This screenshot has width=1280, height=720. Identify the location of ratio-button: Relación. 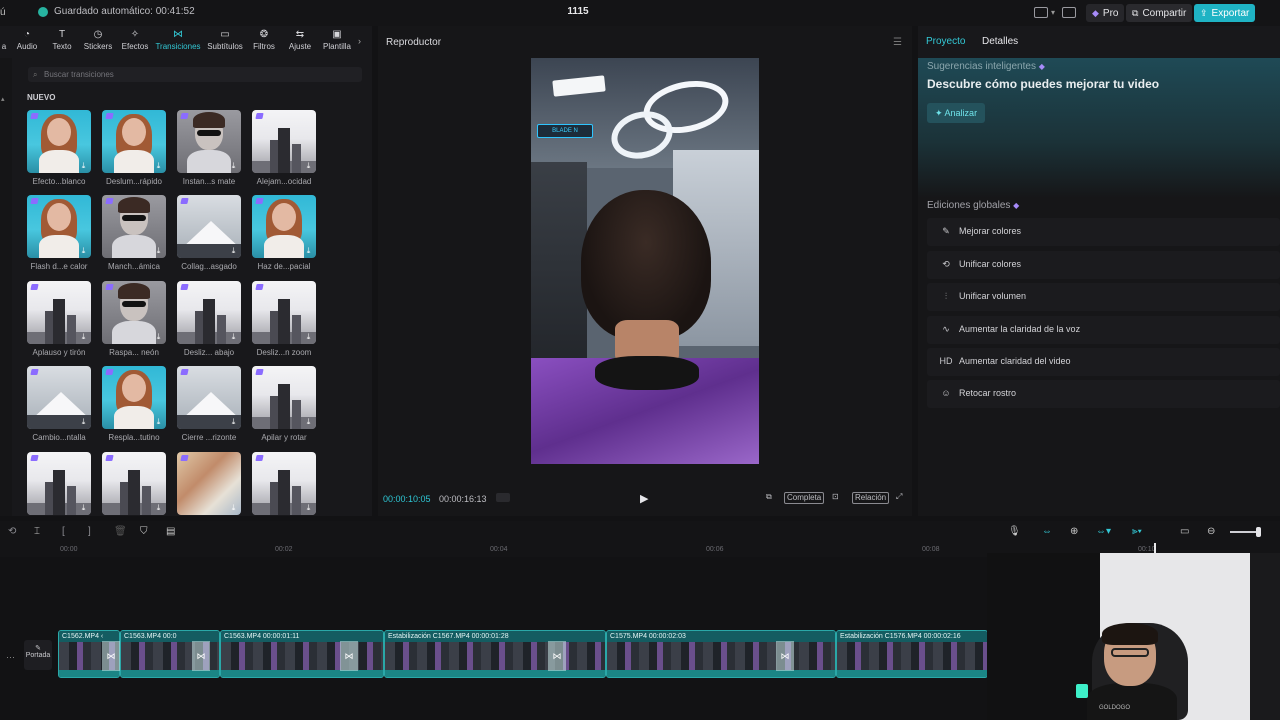
(871, 498).